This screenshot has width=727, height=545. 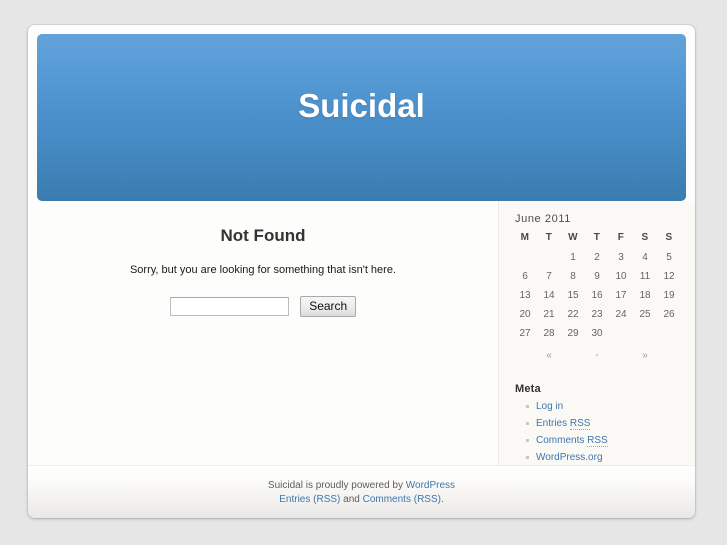 I want to click on calendar-foot: « - », so click(x=597, y=354).